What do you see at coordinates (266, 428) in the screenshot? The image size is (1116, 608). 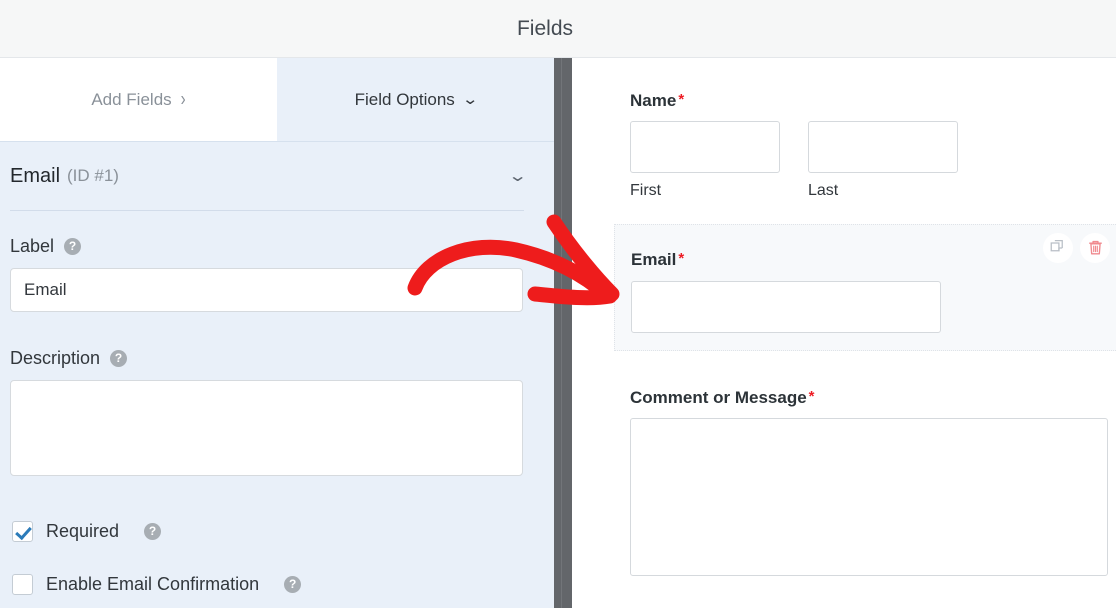 I see `description-input` at bounding box center [266, 428].